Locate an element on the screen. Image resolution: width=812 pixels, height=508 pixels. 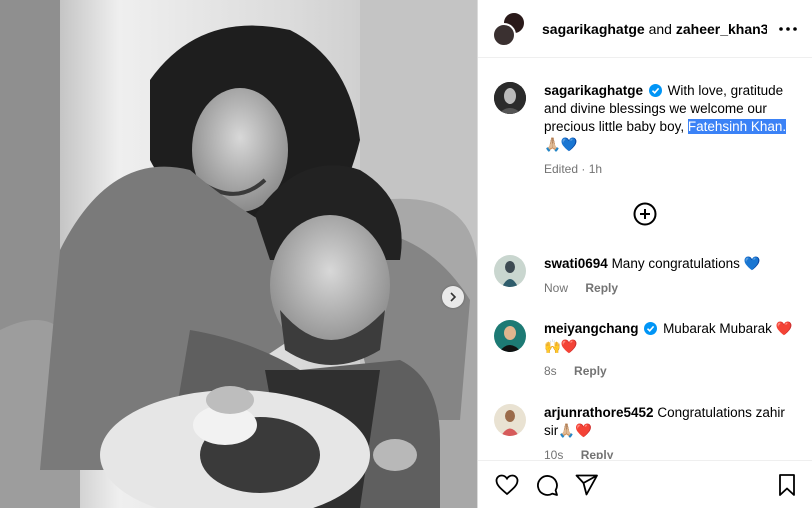
edited-label: Edited is located at coordinates (561, 169).